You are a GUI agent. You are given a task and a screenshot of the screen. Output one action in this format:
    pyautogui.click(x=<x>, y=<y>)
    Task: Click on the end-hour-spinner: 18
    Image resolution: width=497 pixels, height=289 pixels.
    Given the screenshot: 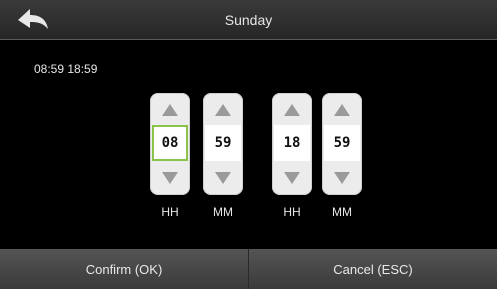 What is the action you would take?
    pyautogui.click(x=292, y=144)
    